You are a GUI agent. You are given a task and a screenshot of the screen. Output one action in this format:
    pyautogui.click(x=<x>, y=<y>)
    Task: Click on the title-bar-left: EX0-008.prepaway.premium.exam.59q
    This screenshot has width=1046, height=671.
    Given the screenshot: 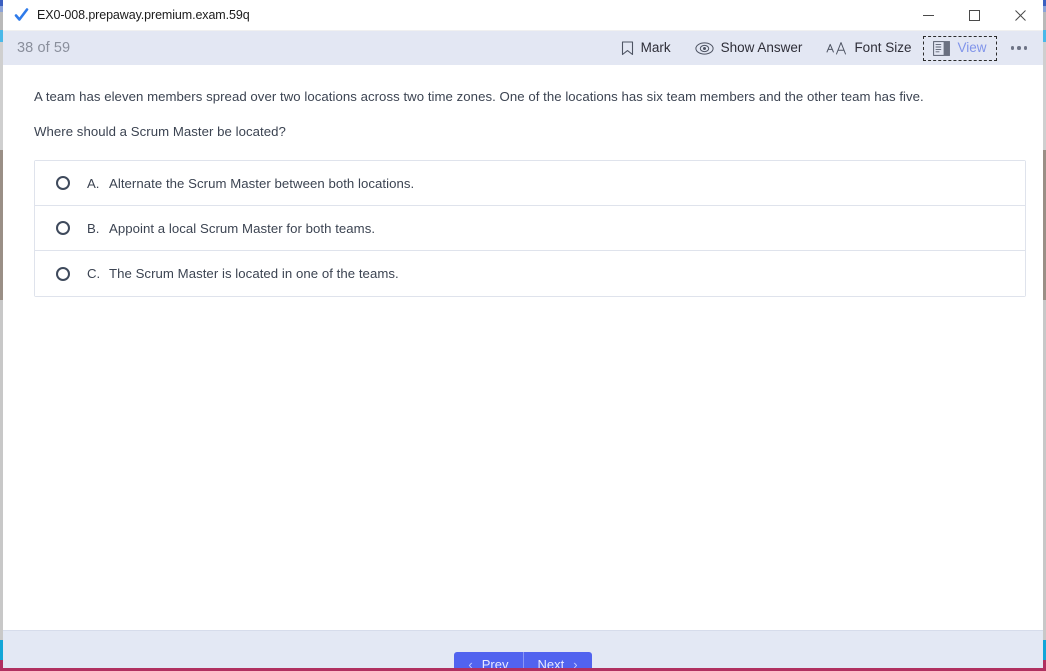 What is the action you would take?
    pyautogui.click(x=454, y=15)
    